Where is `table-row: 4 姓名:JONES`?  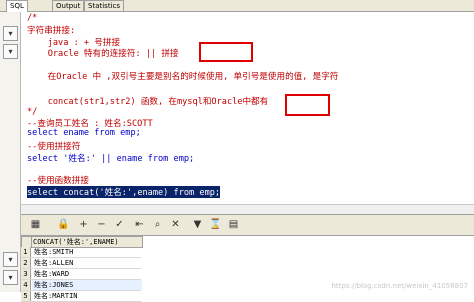 table-row: 4 姓名:JONES is located at coordinates (81, 285).